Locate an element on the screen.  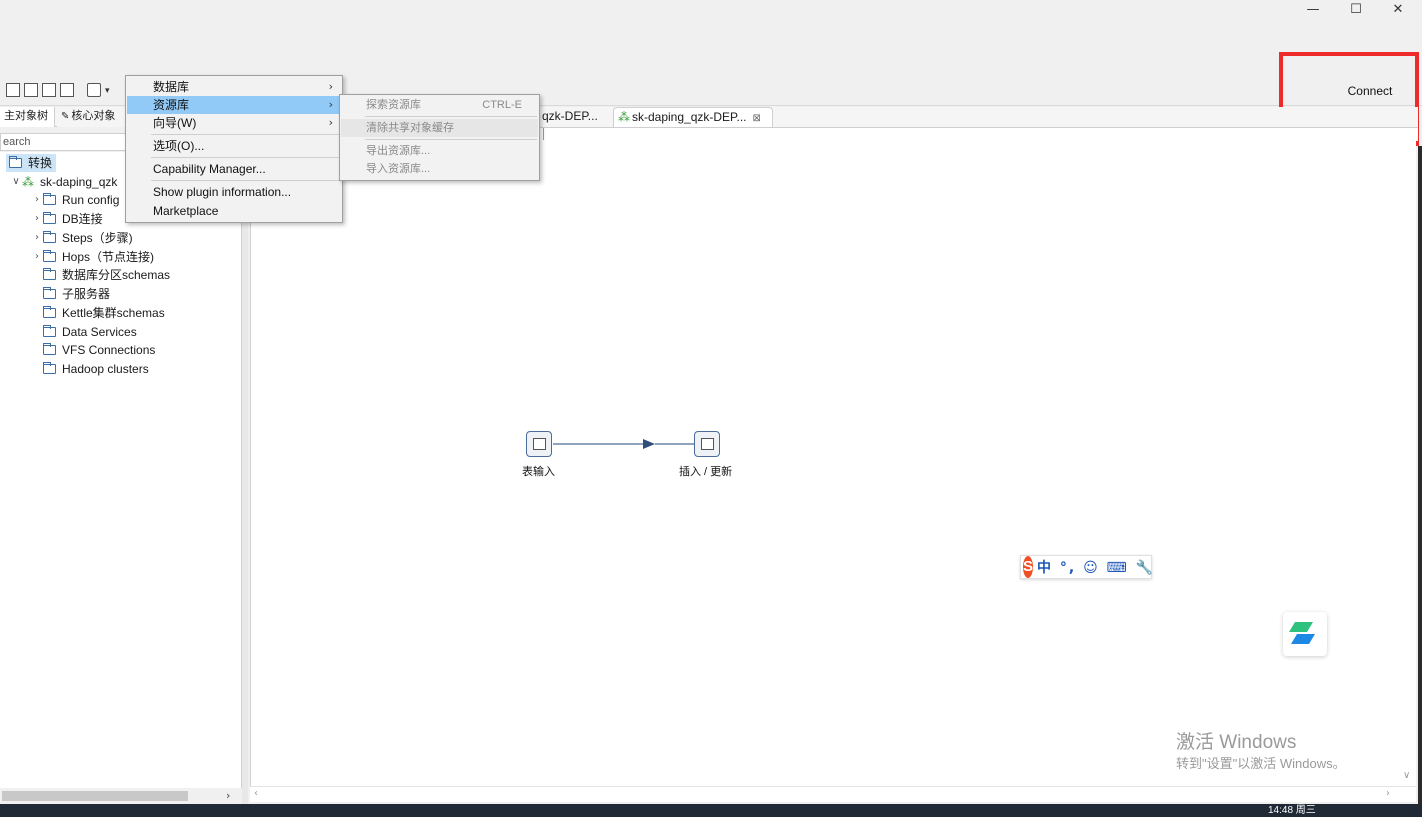
subtab-divider is located at coordinates (542, 134).